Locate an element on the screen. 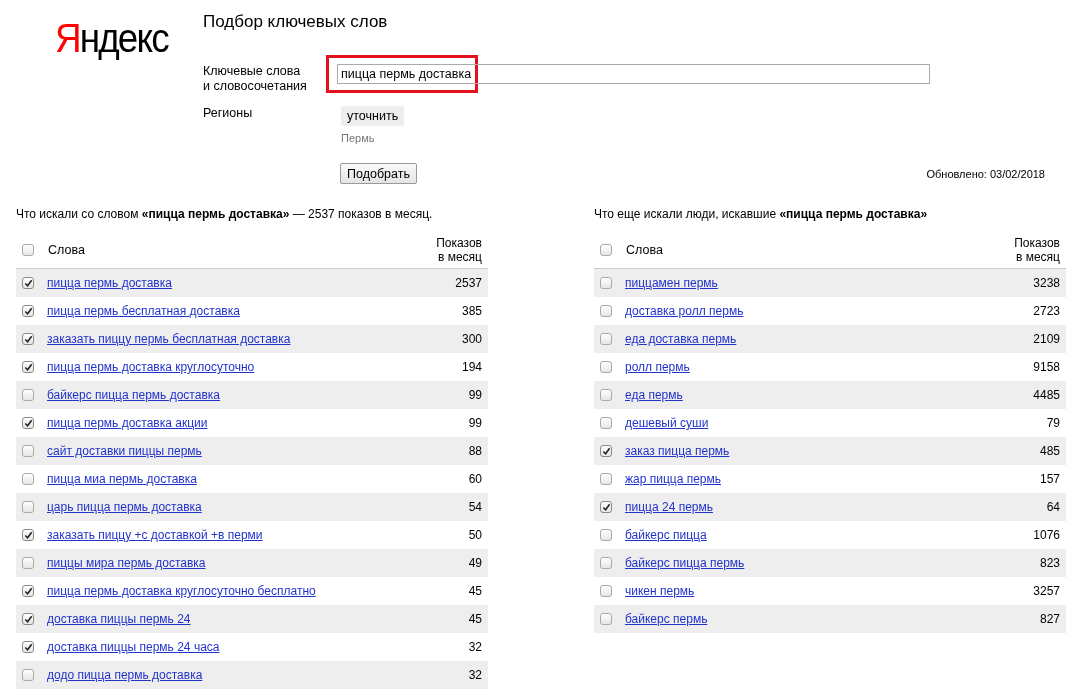 This screenshot has width=1075, height=696. phrase-link: пицца пермь бесплатная доставка is located at coordinates (143, 311).